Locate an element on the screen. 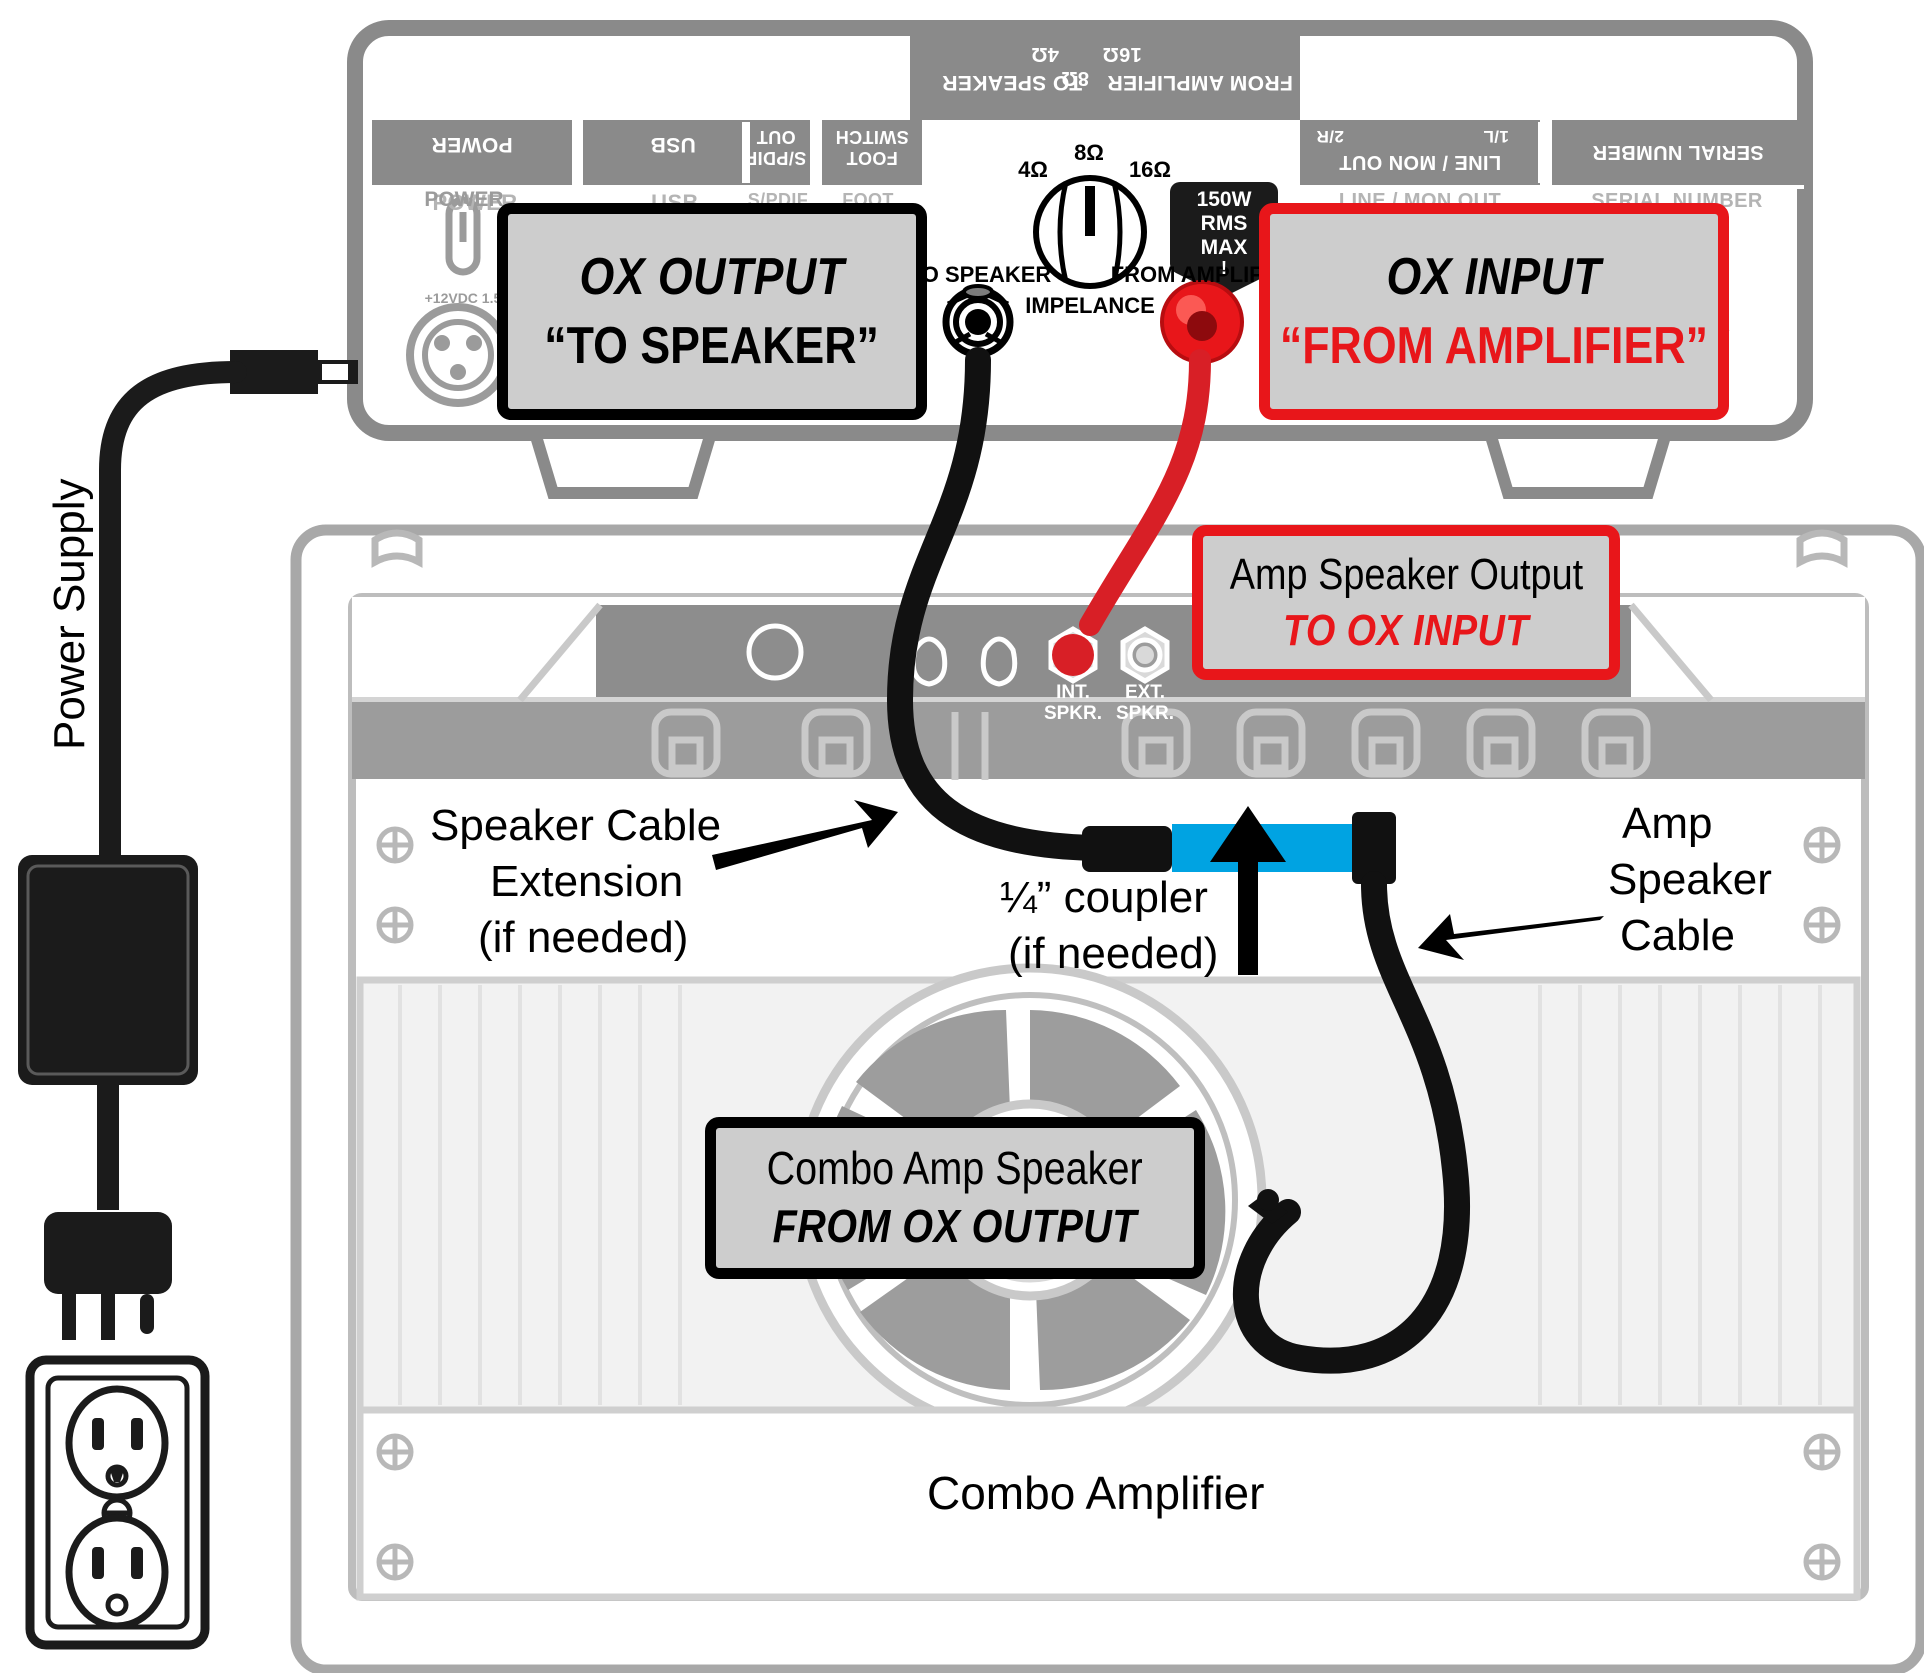  callout-amp-speaker-output: Amp Speaker Output TO OX INPUT is located at coordinates (1406, 602).